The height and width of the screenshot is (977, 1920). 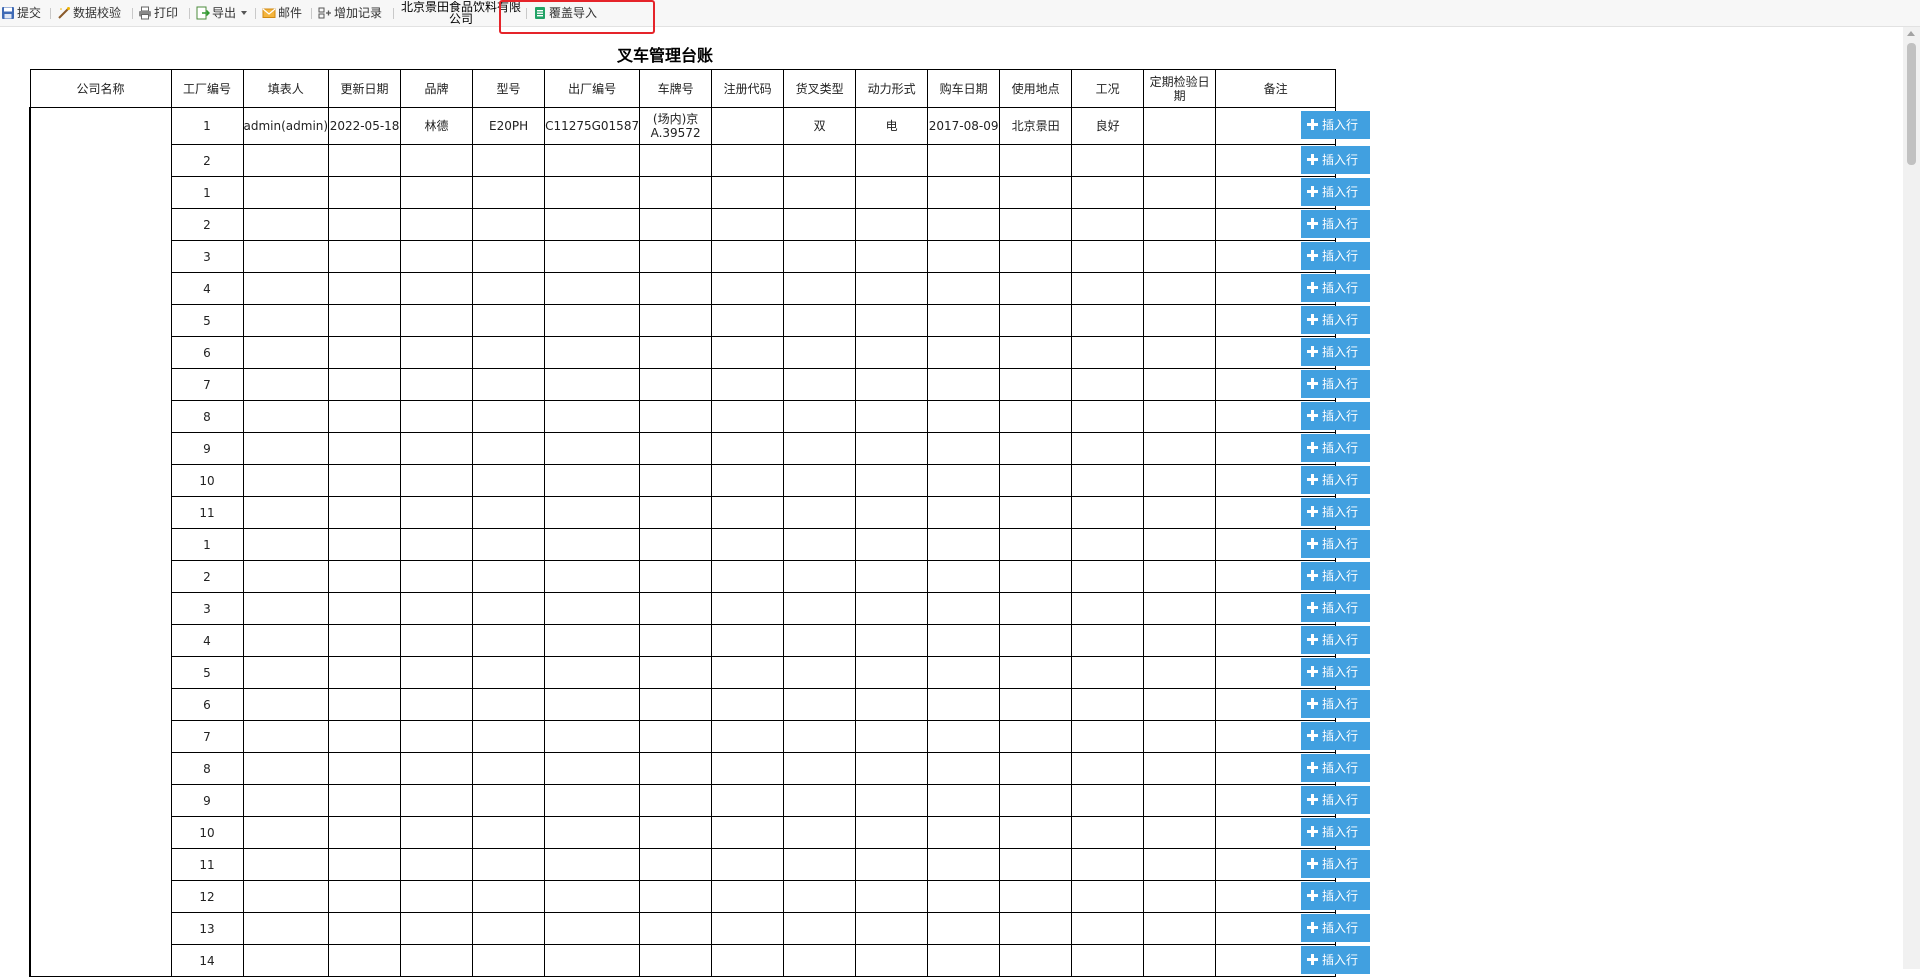 I want to click on table-cell-no: 14, so click(x=207, y=960).